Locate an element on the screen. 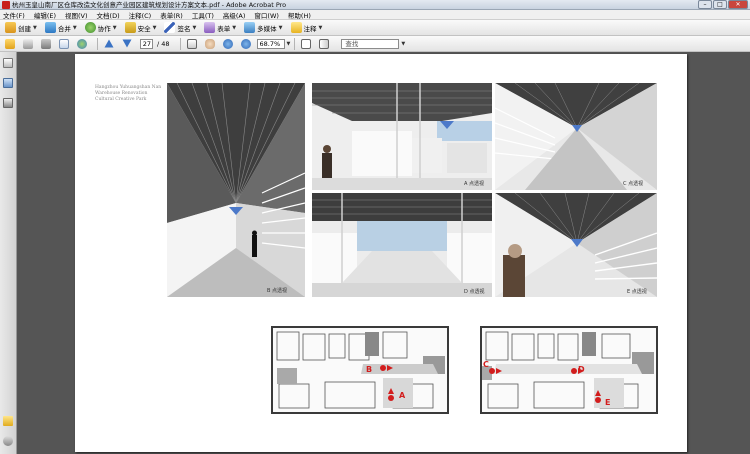  zoom-in-button is located at coordinates (246, 43).